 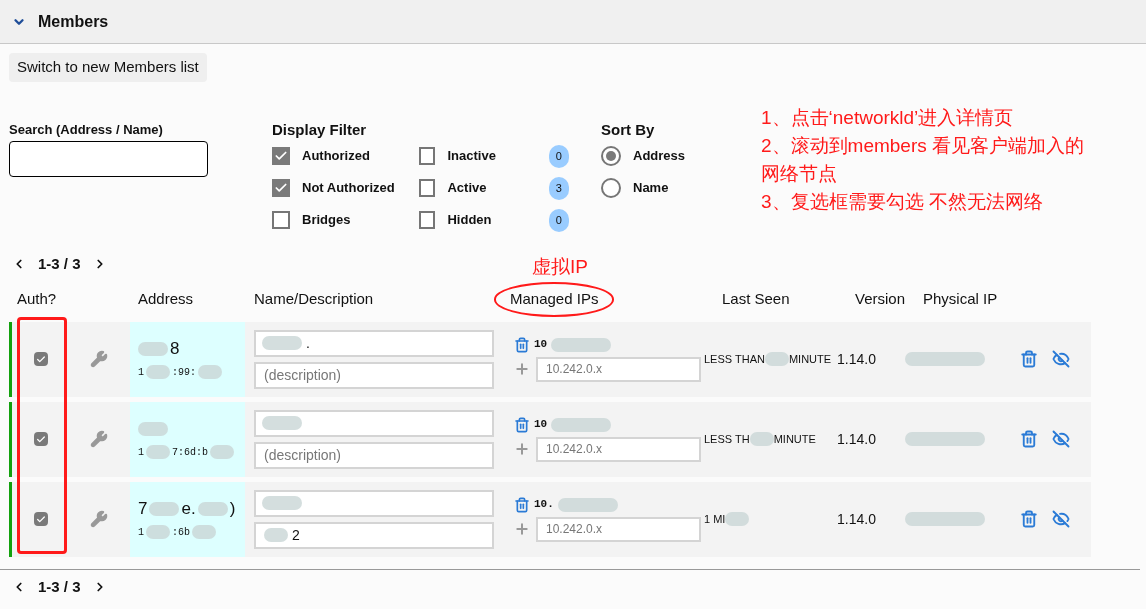 What do you see at coordinates (108, 159) in the screenshot?
I see `search-field` at bounding box center [108, 159].